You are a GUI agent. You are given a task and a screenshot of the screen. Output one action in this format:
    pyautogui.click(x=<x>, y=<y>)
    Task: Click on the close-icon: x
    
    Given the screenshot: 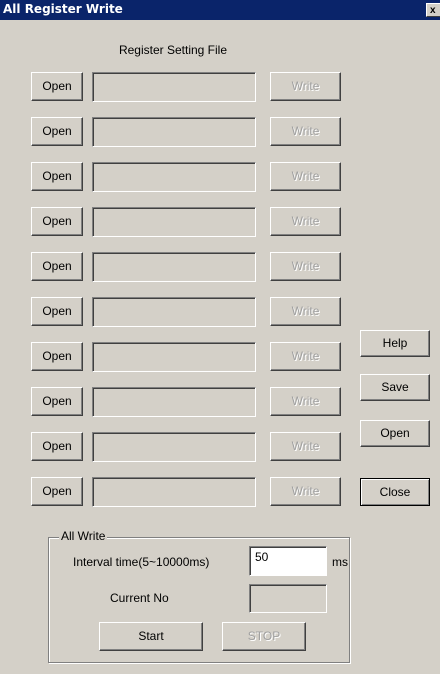 What is the action you would take?
    pyautogui.click(x=433, y=10)
    